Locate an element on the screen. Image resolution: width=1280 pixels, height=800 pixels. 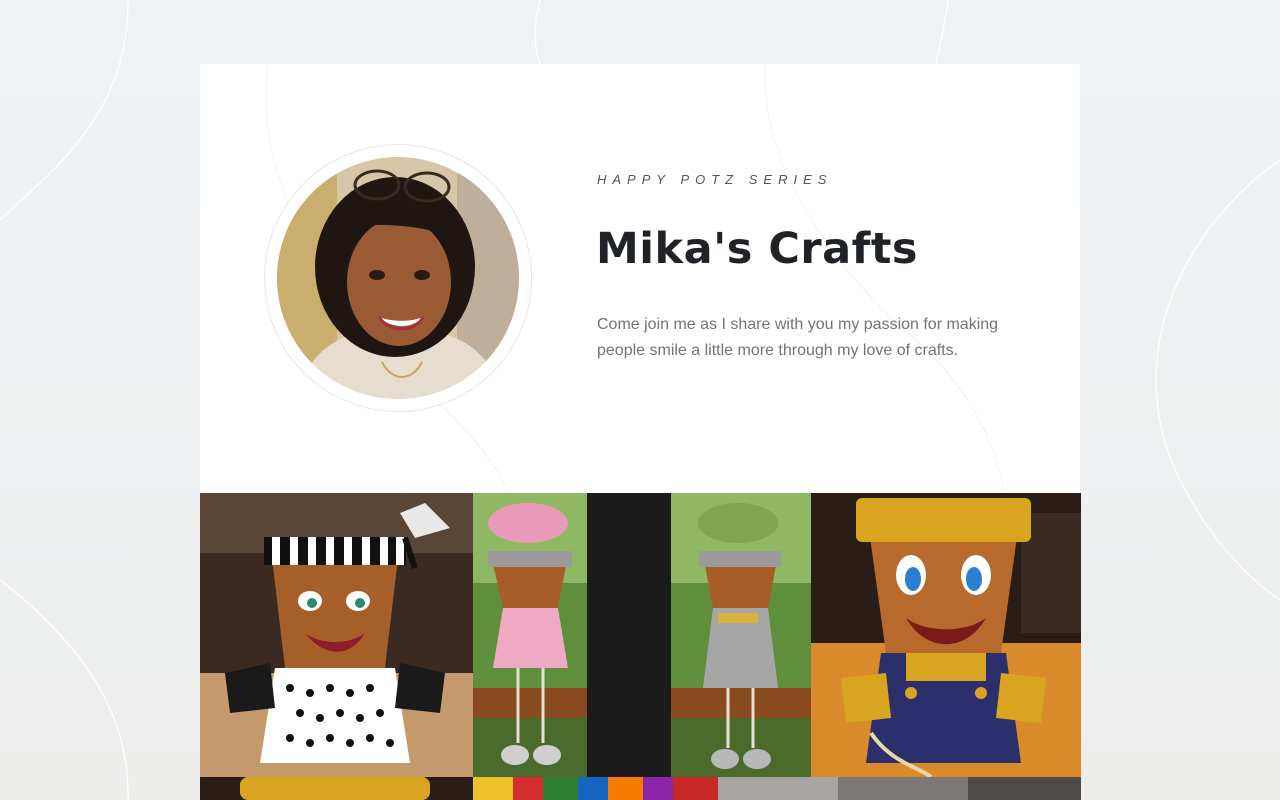
avatar is located at coordinates (398, 278).